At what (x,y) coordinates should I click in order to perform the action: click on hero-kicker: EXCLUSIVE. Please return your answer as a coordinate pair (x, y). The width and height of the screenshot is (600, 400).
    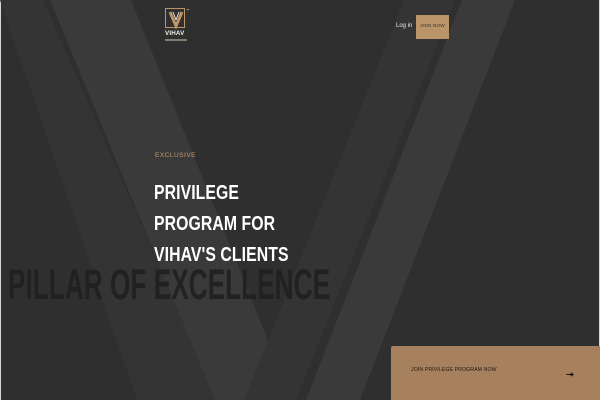
    Looking at the image, I should click on (175, 155).